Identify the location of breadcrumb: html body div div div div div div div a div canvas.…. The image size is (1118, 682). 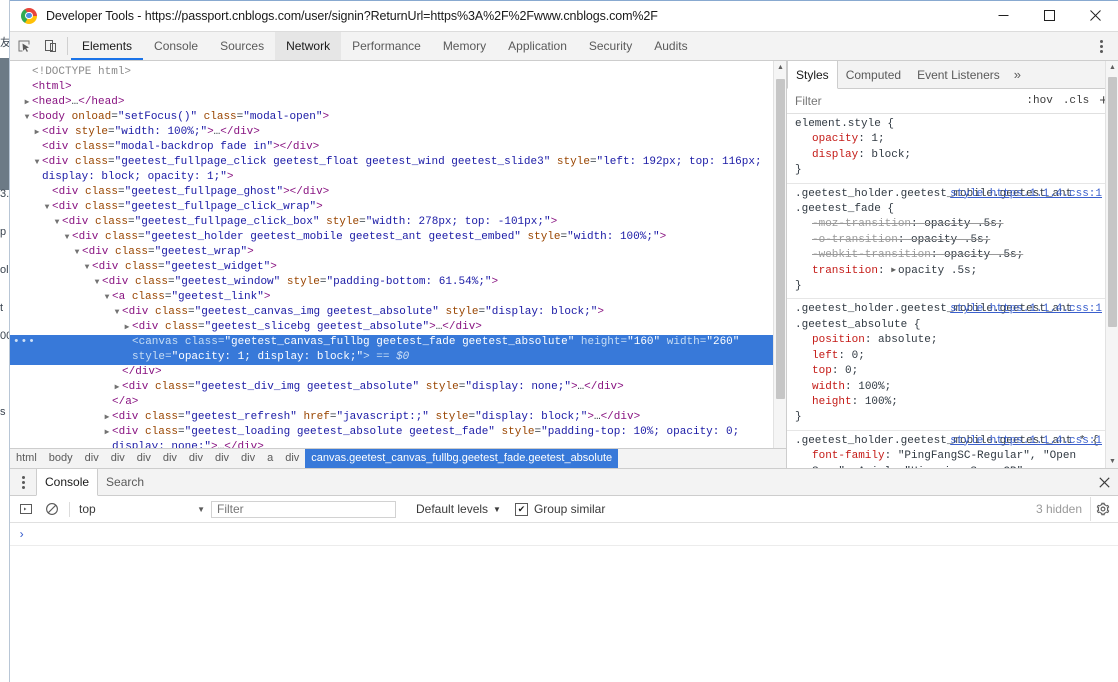
(398, 458).